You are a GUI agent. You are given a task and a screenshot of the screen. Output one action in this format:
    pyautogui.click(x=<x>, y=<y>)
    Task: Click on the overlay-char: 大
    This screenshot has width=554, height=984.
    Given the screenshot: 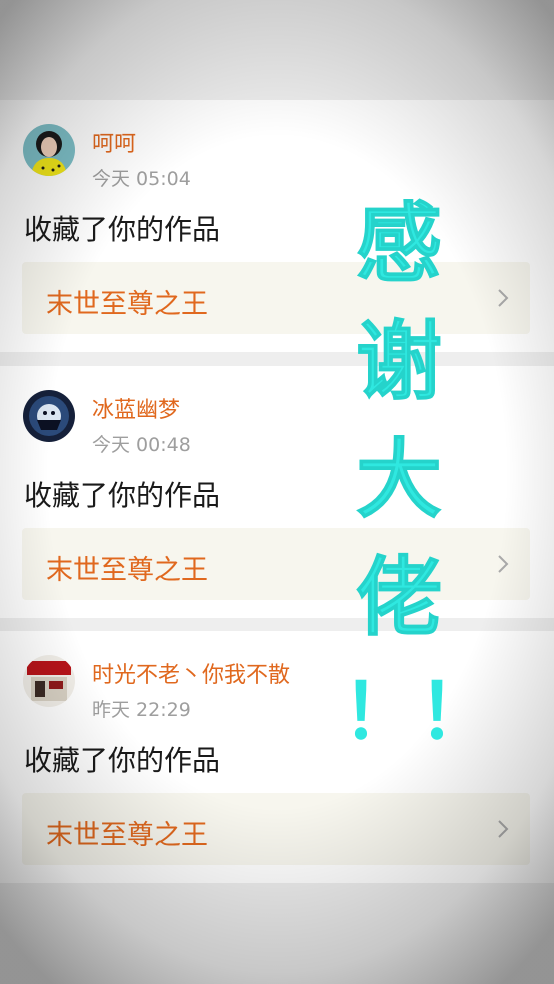 What is the action you would take?
    pyautogui.click(x=399, y=480)
    